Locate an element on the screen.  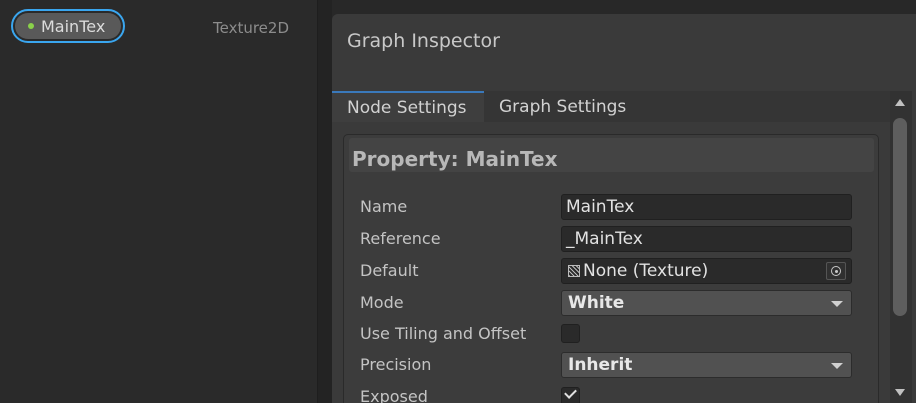
reference-row: Reference _MainTex is located at coordinates (612, 239).